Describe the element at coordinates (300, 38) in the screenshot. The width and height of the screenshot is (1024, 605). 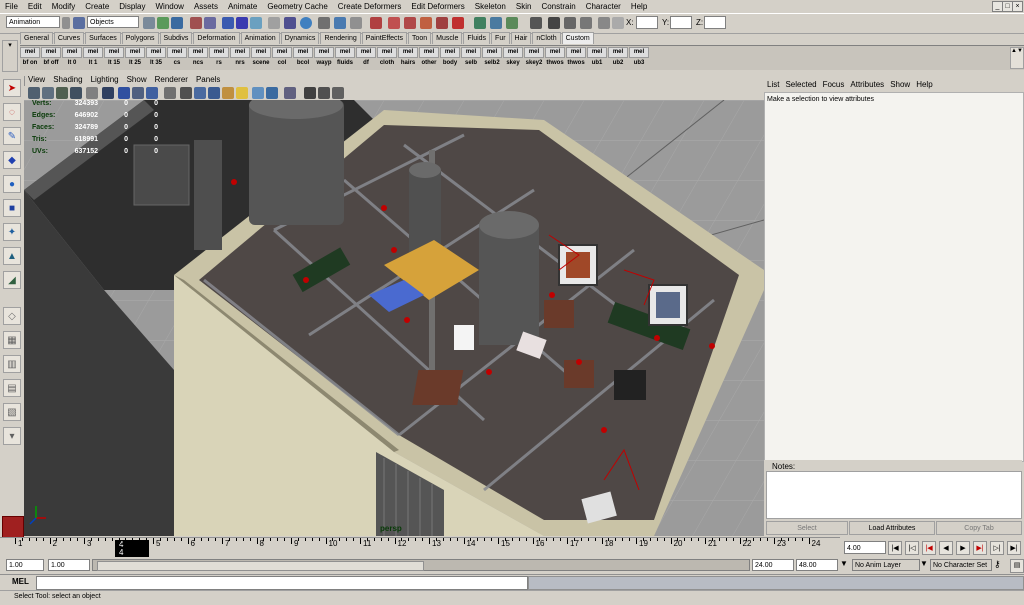
I see `shelf-tab-dynamics: Dynamics` at that location.